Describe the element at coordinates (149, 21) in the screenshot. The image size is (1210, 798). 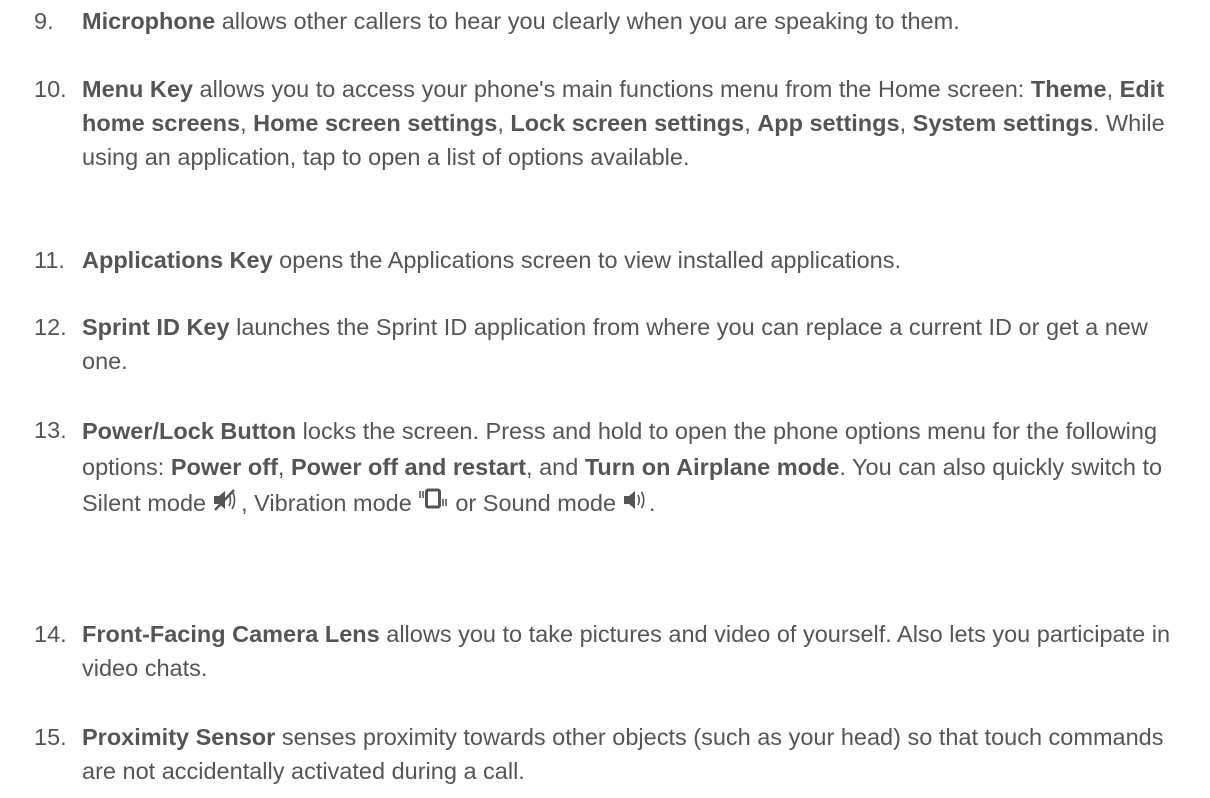
I see `bold-term: Microphone` at that location.